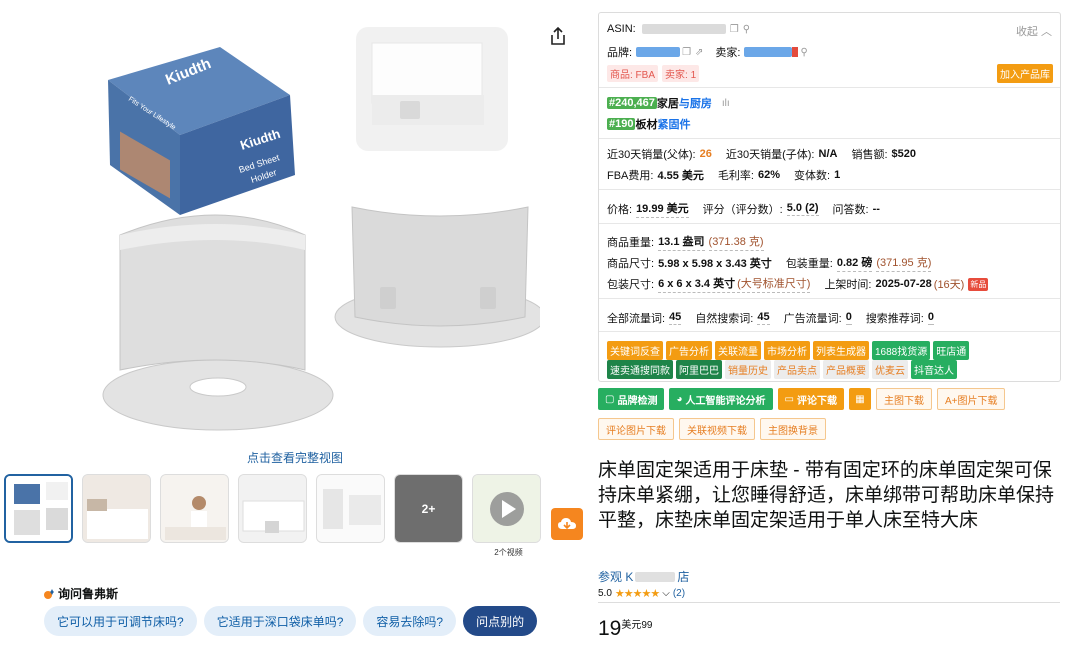 The width and height of the screenshot is (1080, 651). I want to click on price-row: 价格: 19.99 美元 评分（评分数）: 5.0 (2) 问答数: --, so click(750, 209).